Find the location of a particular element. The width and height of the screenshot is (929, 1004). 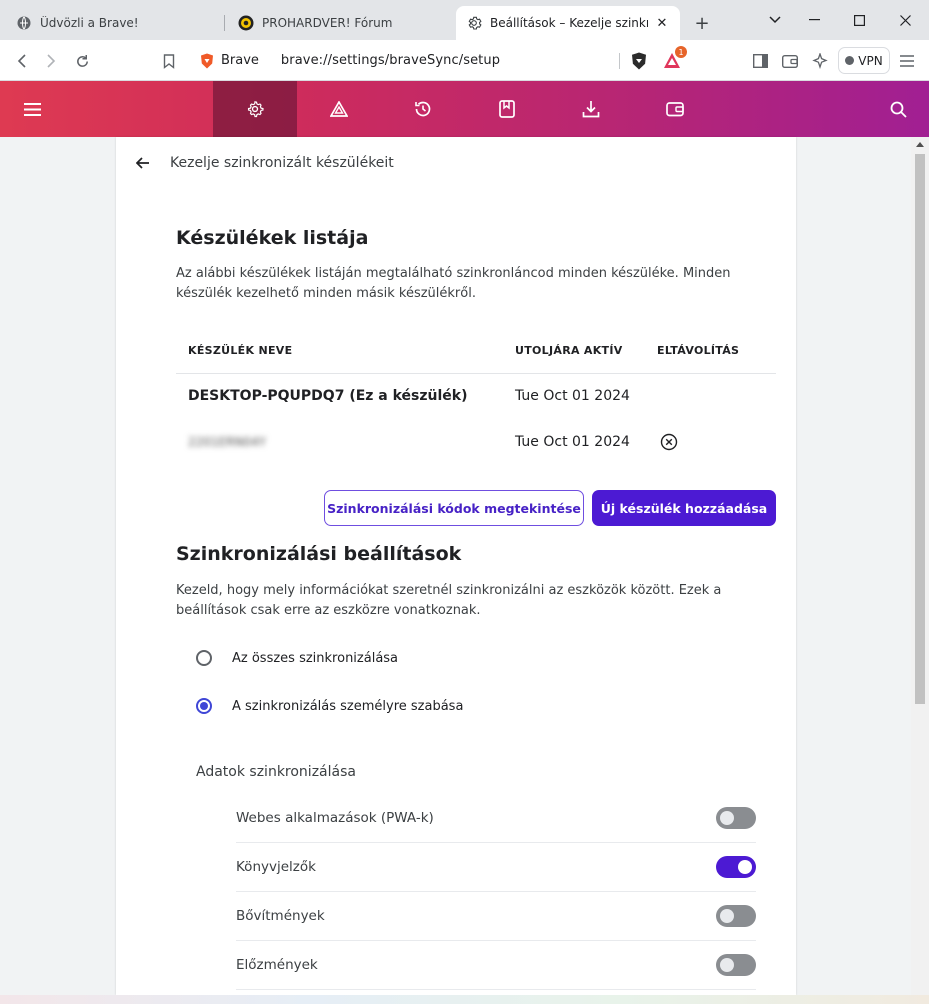

brand-label: Brave is located at coordinates (240, 60).